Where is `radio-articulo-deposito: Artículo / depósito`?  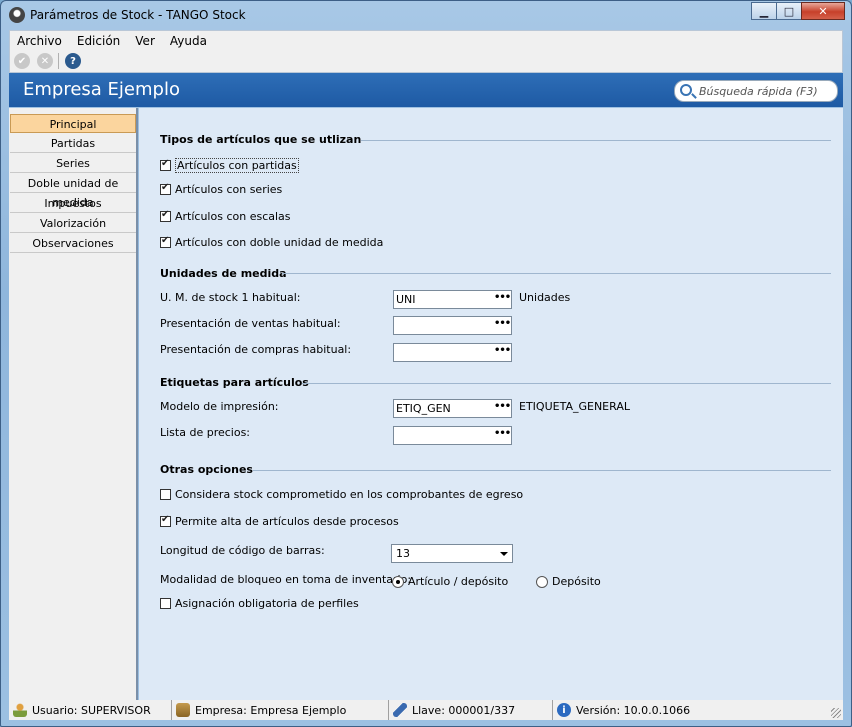
radio-articulo-deposito: Artículo / depósito is located at coordinates (450, 581).